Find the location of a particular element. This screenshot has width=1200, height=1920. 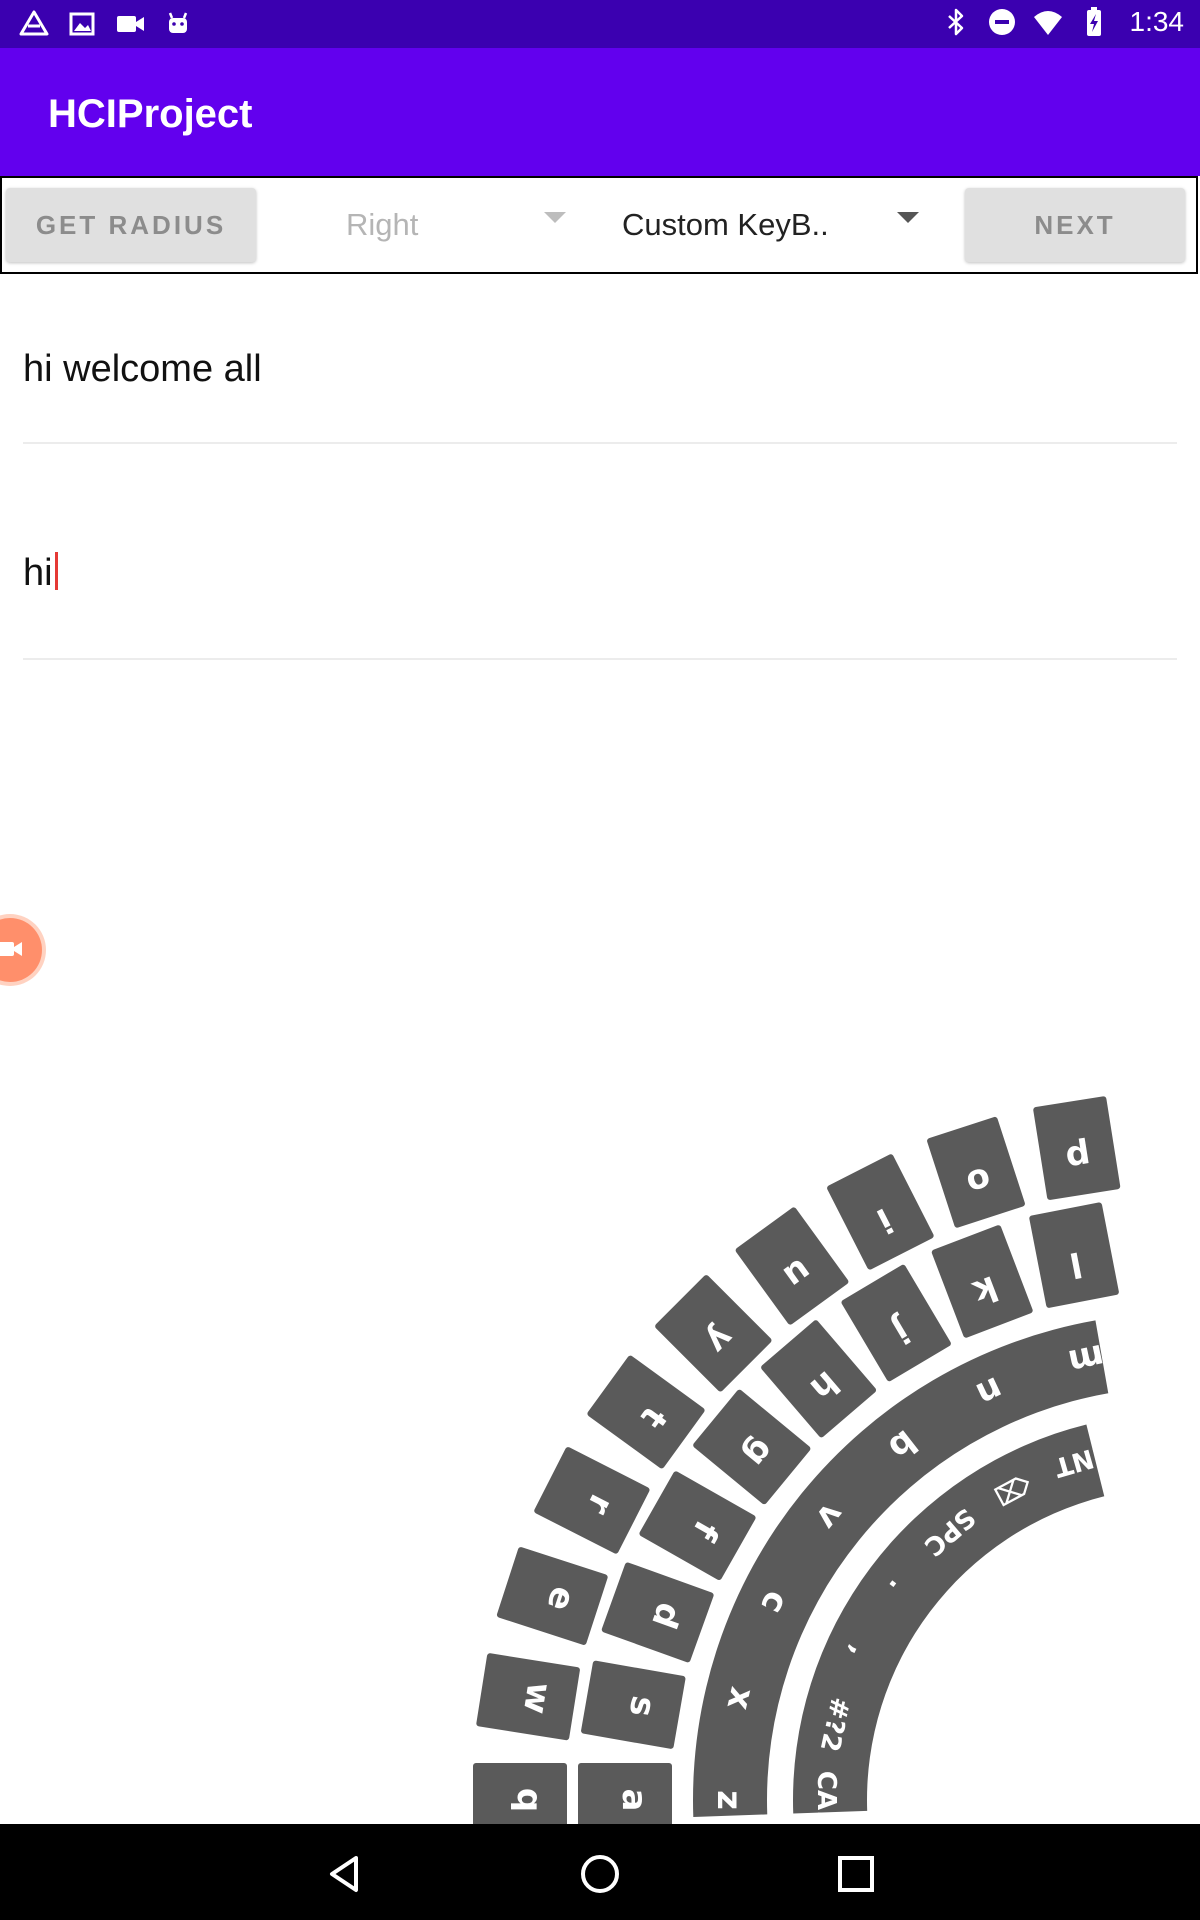

navigation-bar is located at coordinates (600, 1872).